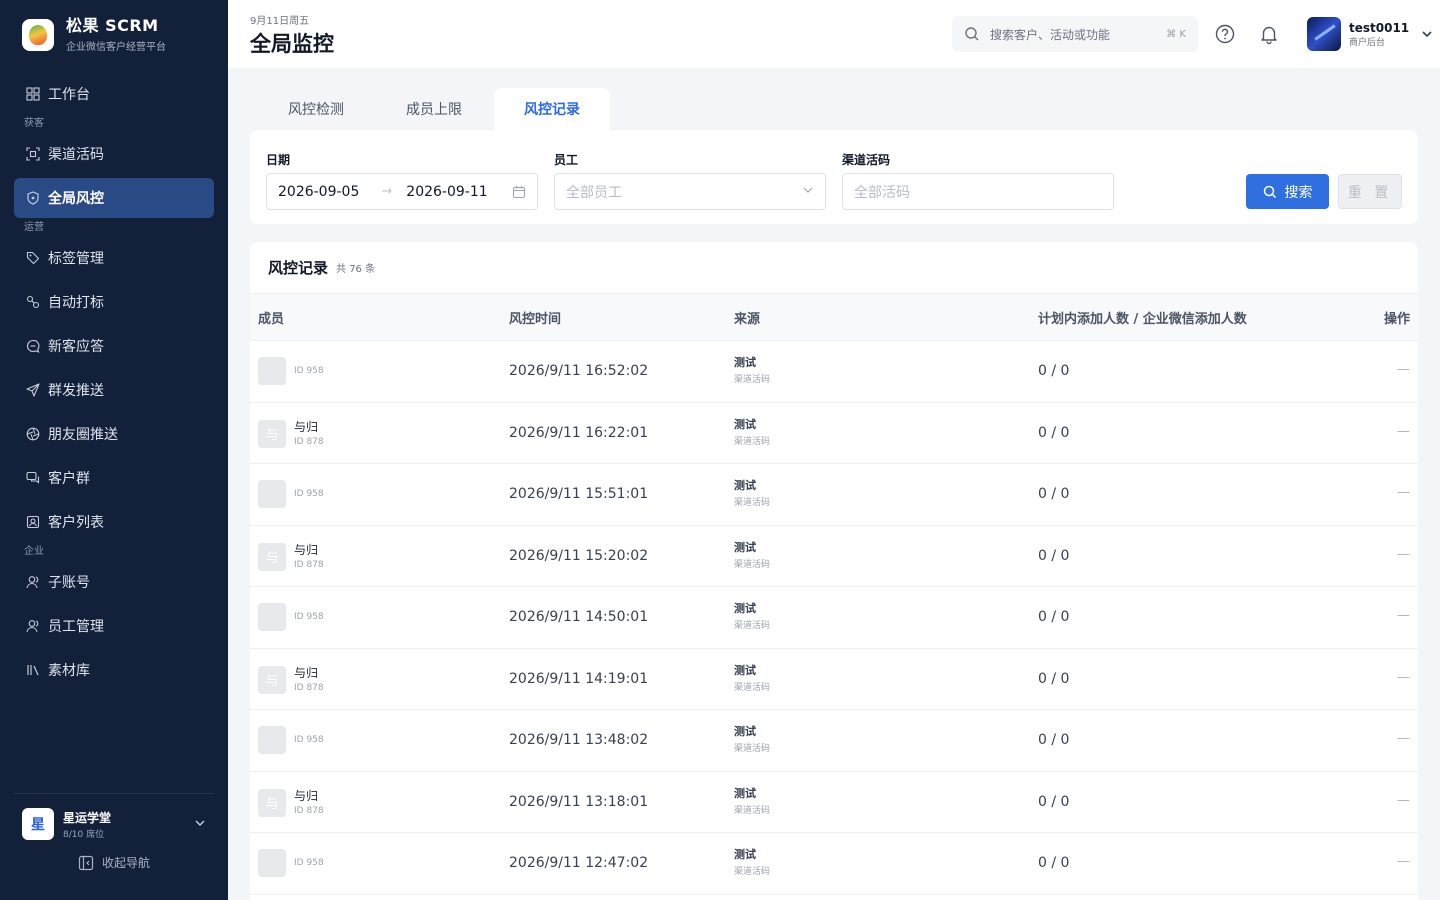 The width and height of the screenshot is (1440, 900). Describe the element at coordinates (114, 346) in the screenshot. I see `sidebar-item-7: 新客应答` at that location.